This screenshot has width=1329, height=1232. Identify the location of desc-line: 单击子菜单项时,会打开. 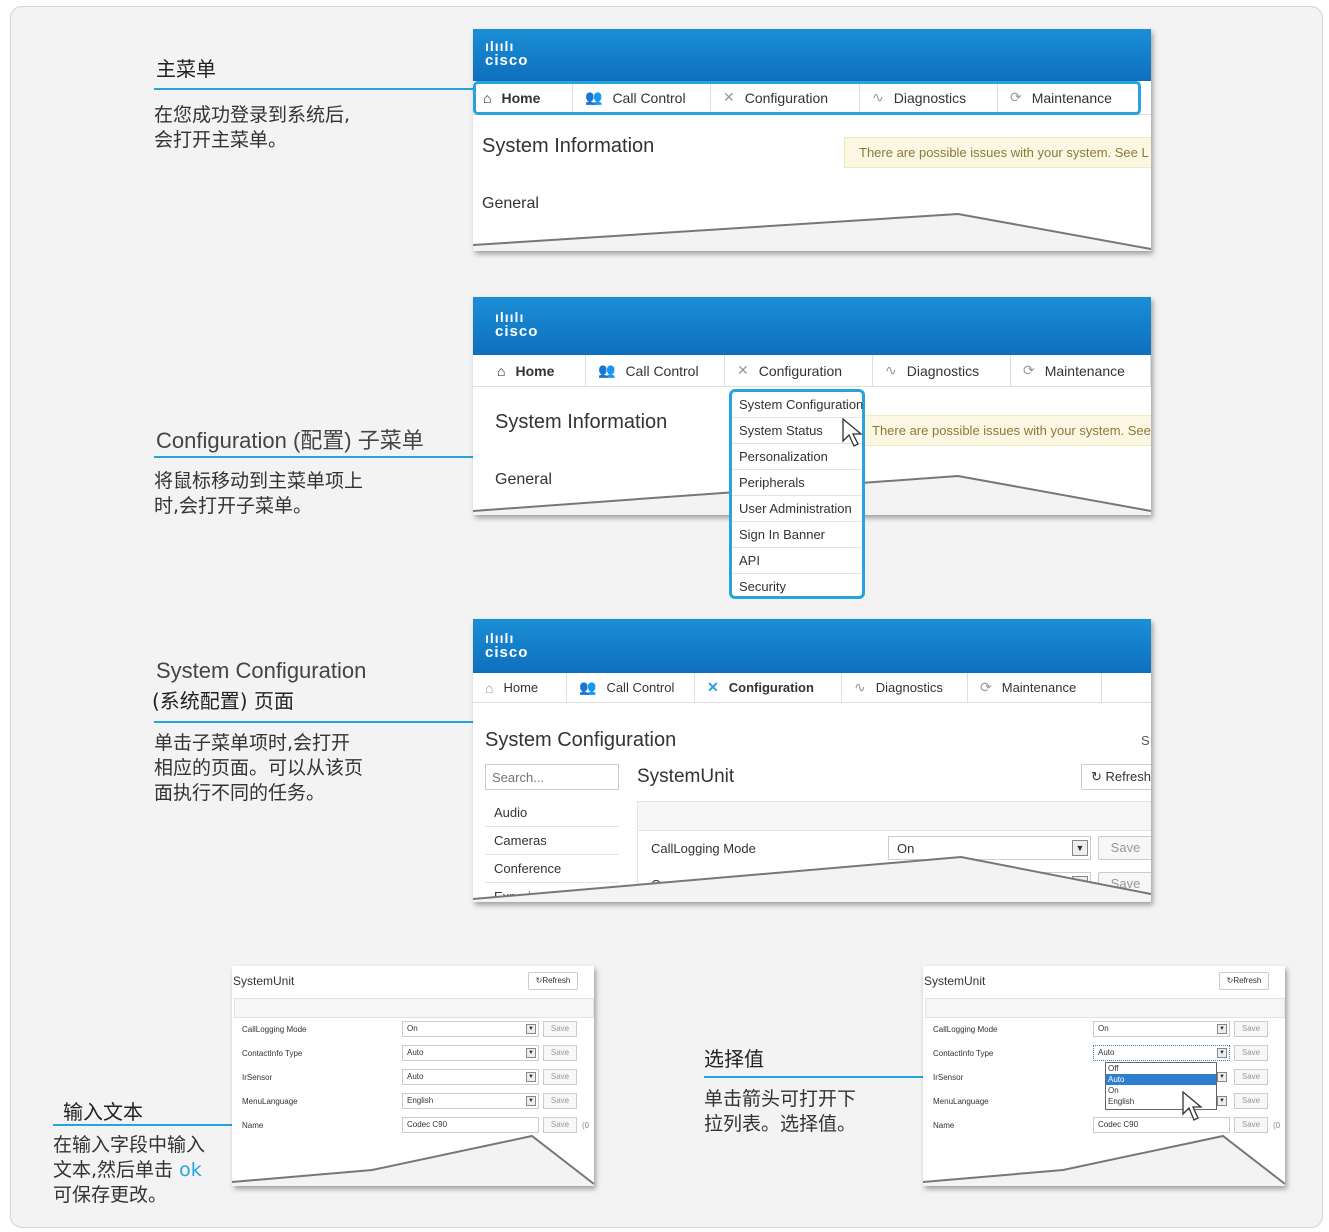
(252, 743).